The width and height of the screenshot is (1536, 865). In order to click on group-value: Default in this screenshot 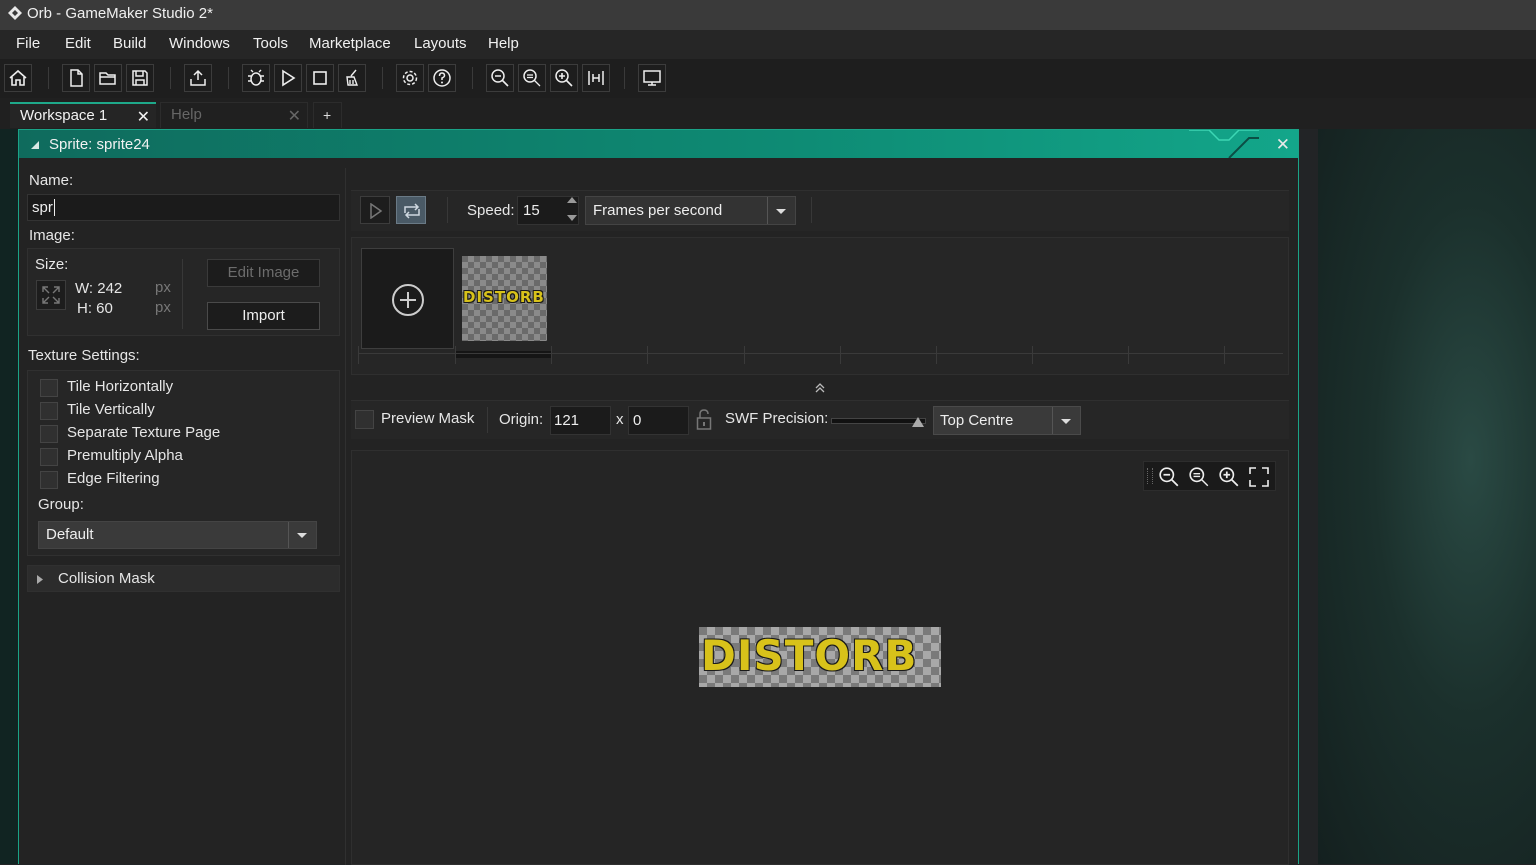, I will do `click(70, 534)`.